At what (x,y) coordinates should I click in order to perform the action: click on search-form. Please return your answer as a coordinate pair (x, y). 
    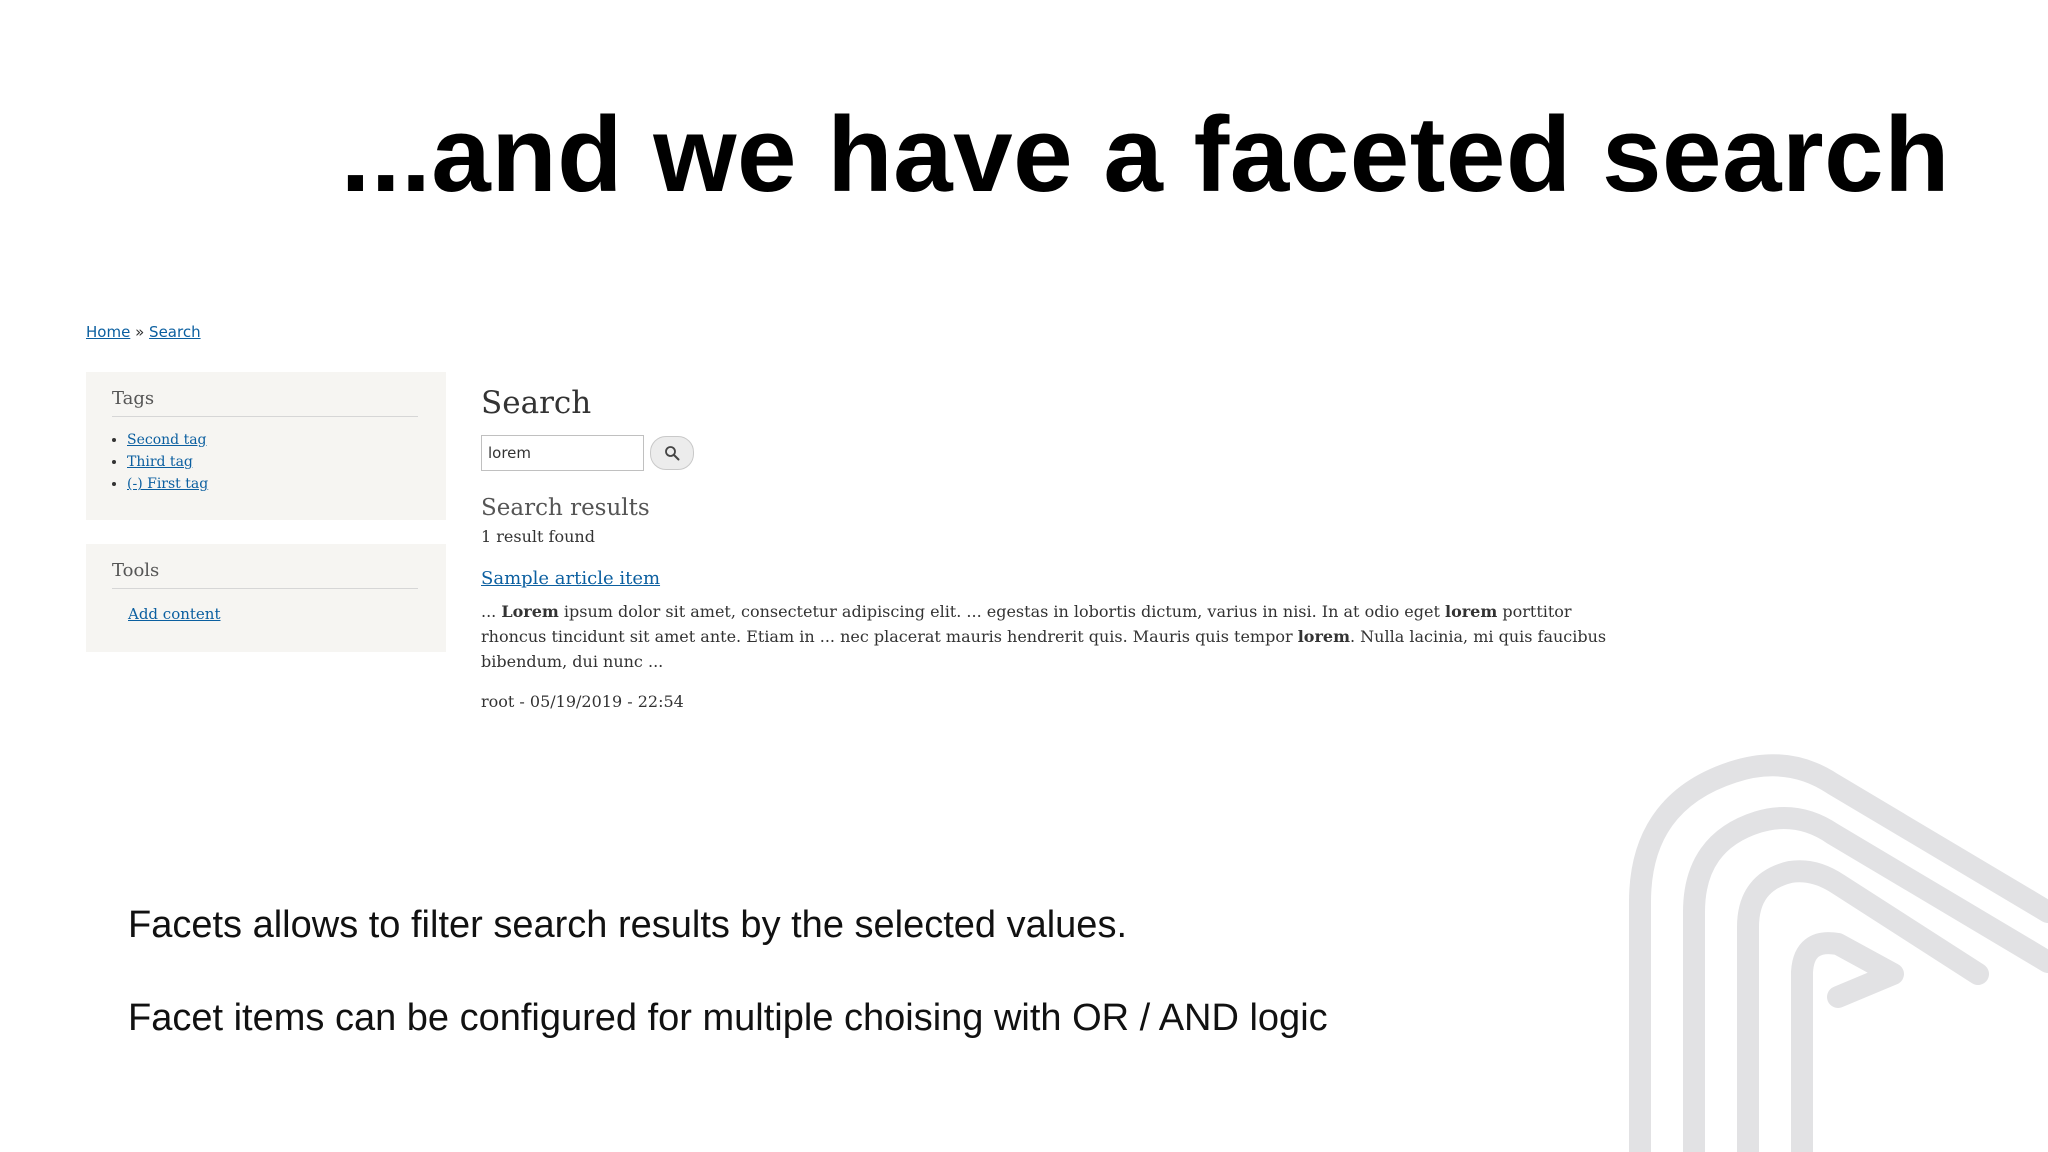
    Looking at the image, I should click on (1051, 453).